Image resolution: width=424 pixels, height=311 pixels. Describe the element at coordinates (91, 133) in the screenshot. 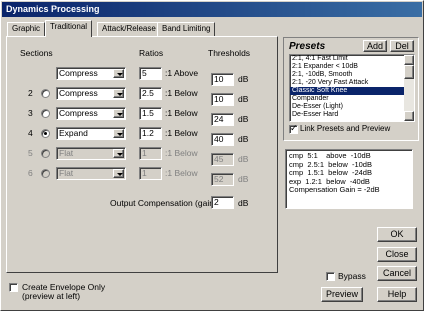

I see `section-mode-select: Expand` at that location.